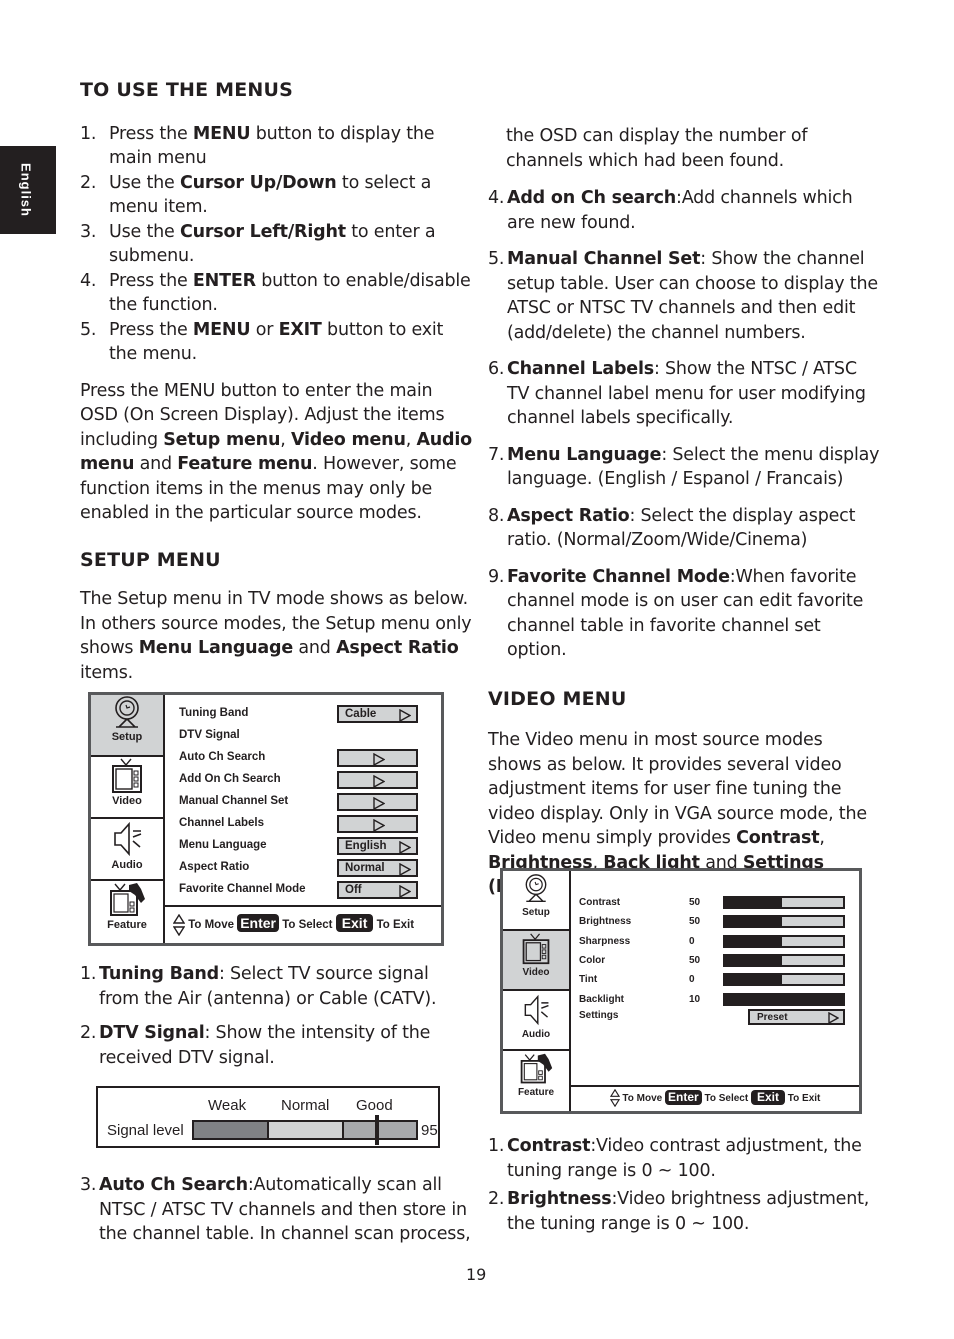 This screenshot has height=1339, width=954. What do you see at coordinates (602, 999) in the screenshot?
I see `video-row-label: Backlight` at bounding box center [602, 999].